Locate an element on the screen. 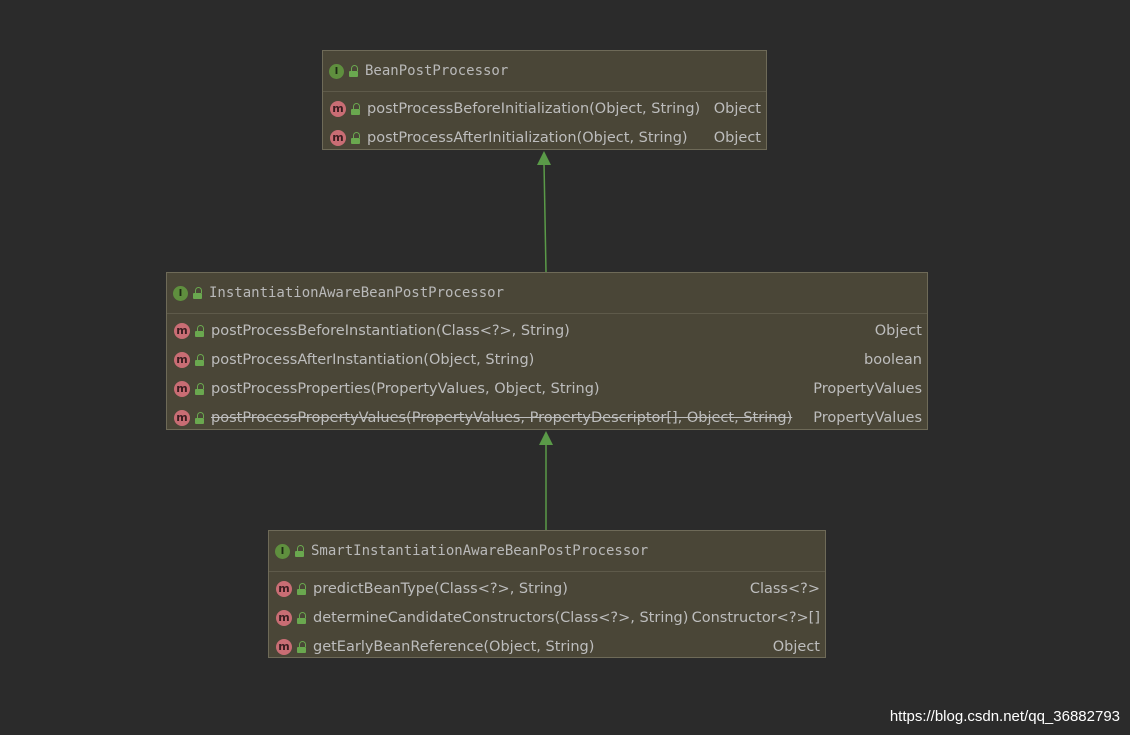 Image resolution: width=1130 pixels, height=735 pixels. uml-box-title: InstantiationAwareBeanPostProcessor is located at coordinates (357, 293).